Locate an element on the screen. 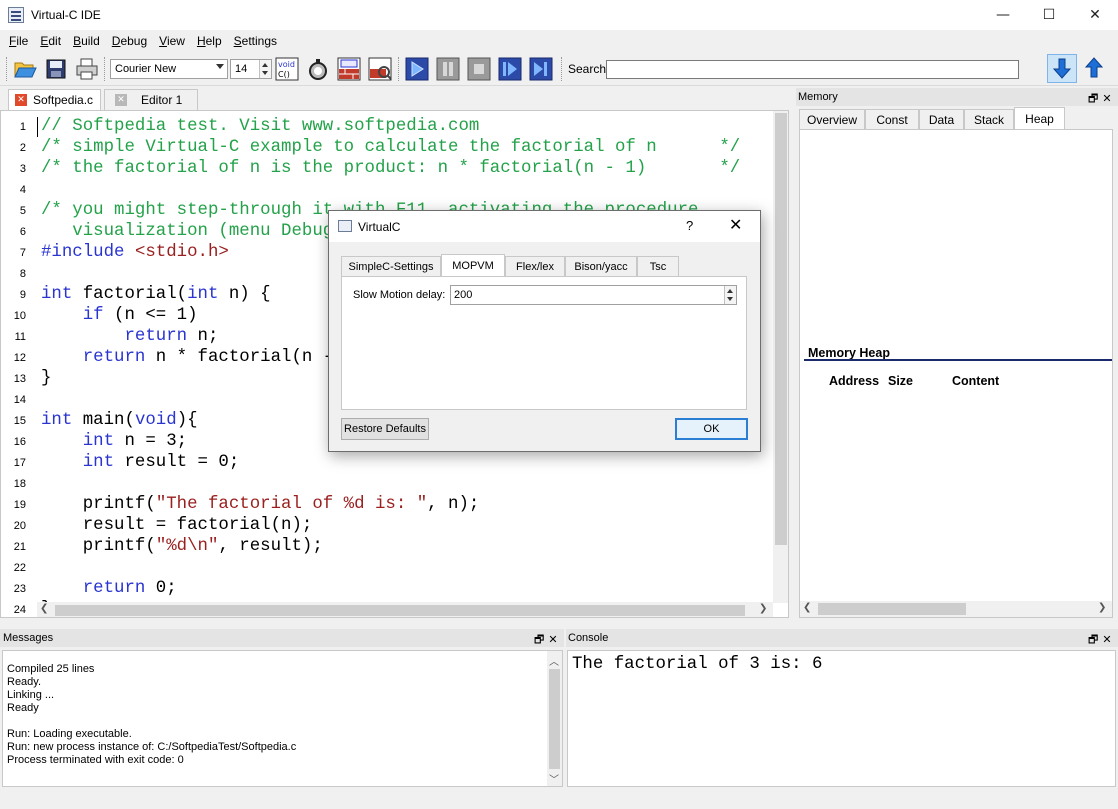  dialog-help-button: ? is located at coordinates (689, 225).